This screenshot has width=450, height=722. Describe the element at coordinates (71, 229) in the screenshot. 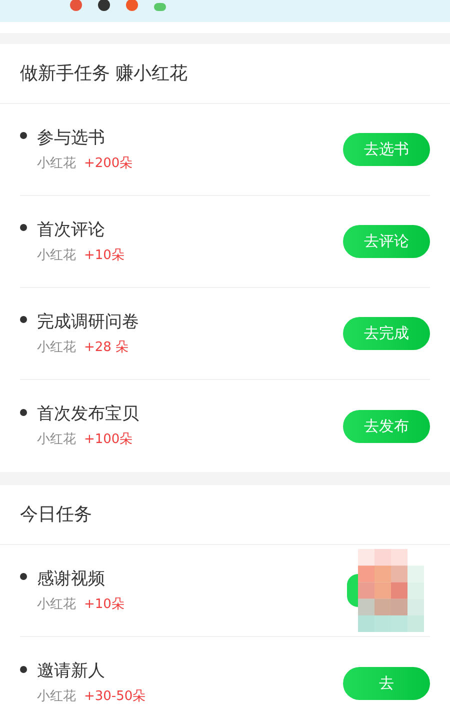

I see `task-title: 首次评论` at that location.